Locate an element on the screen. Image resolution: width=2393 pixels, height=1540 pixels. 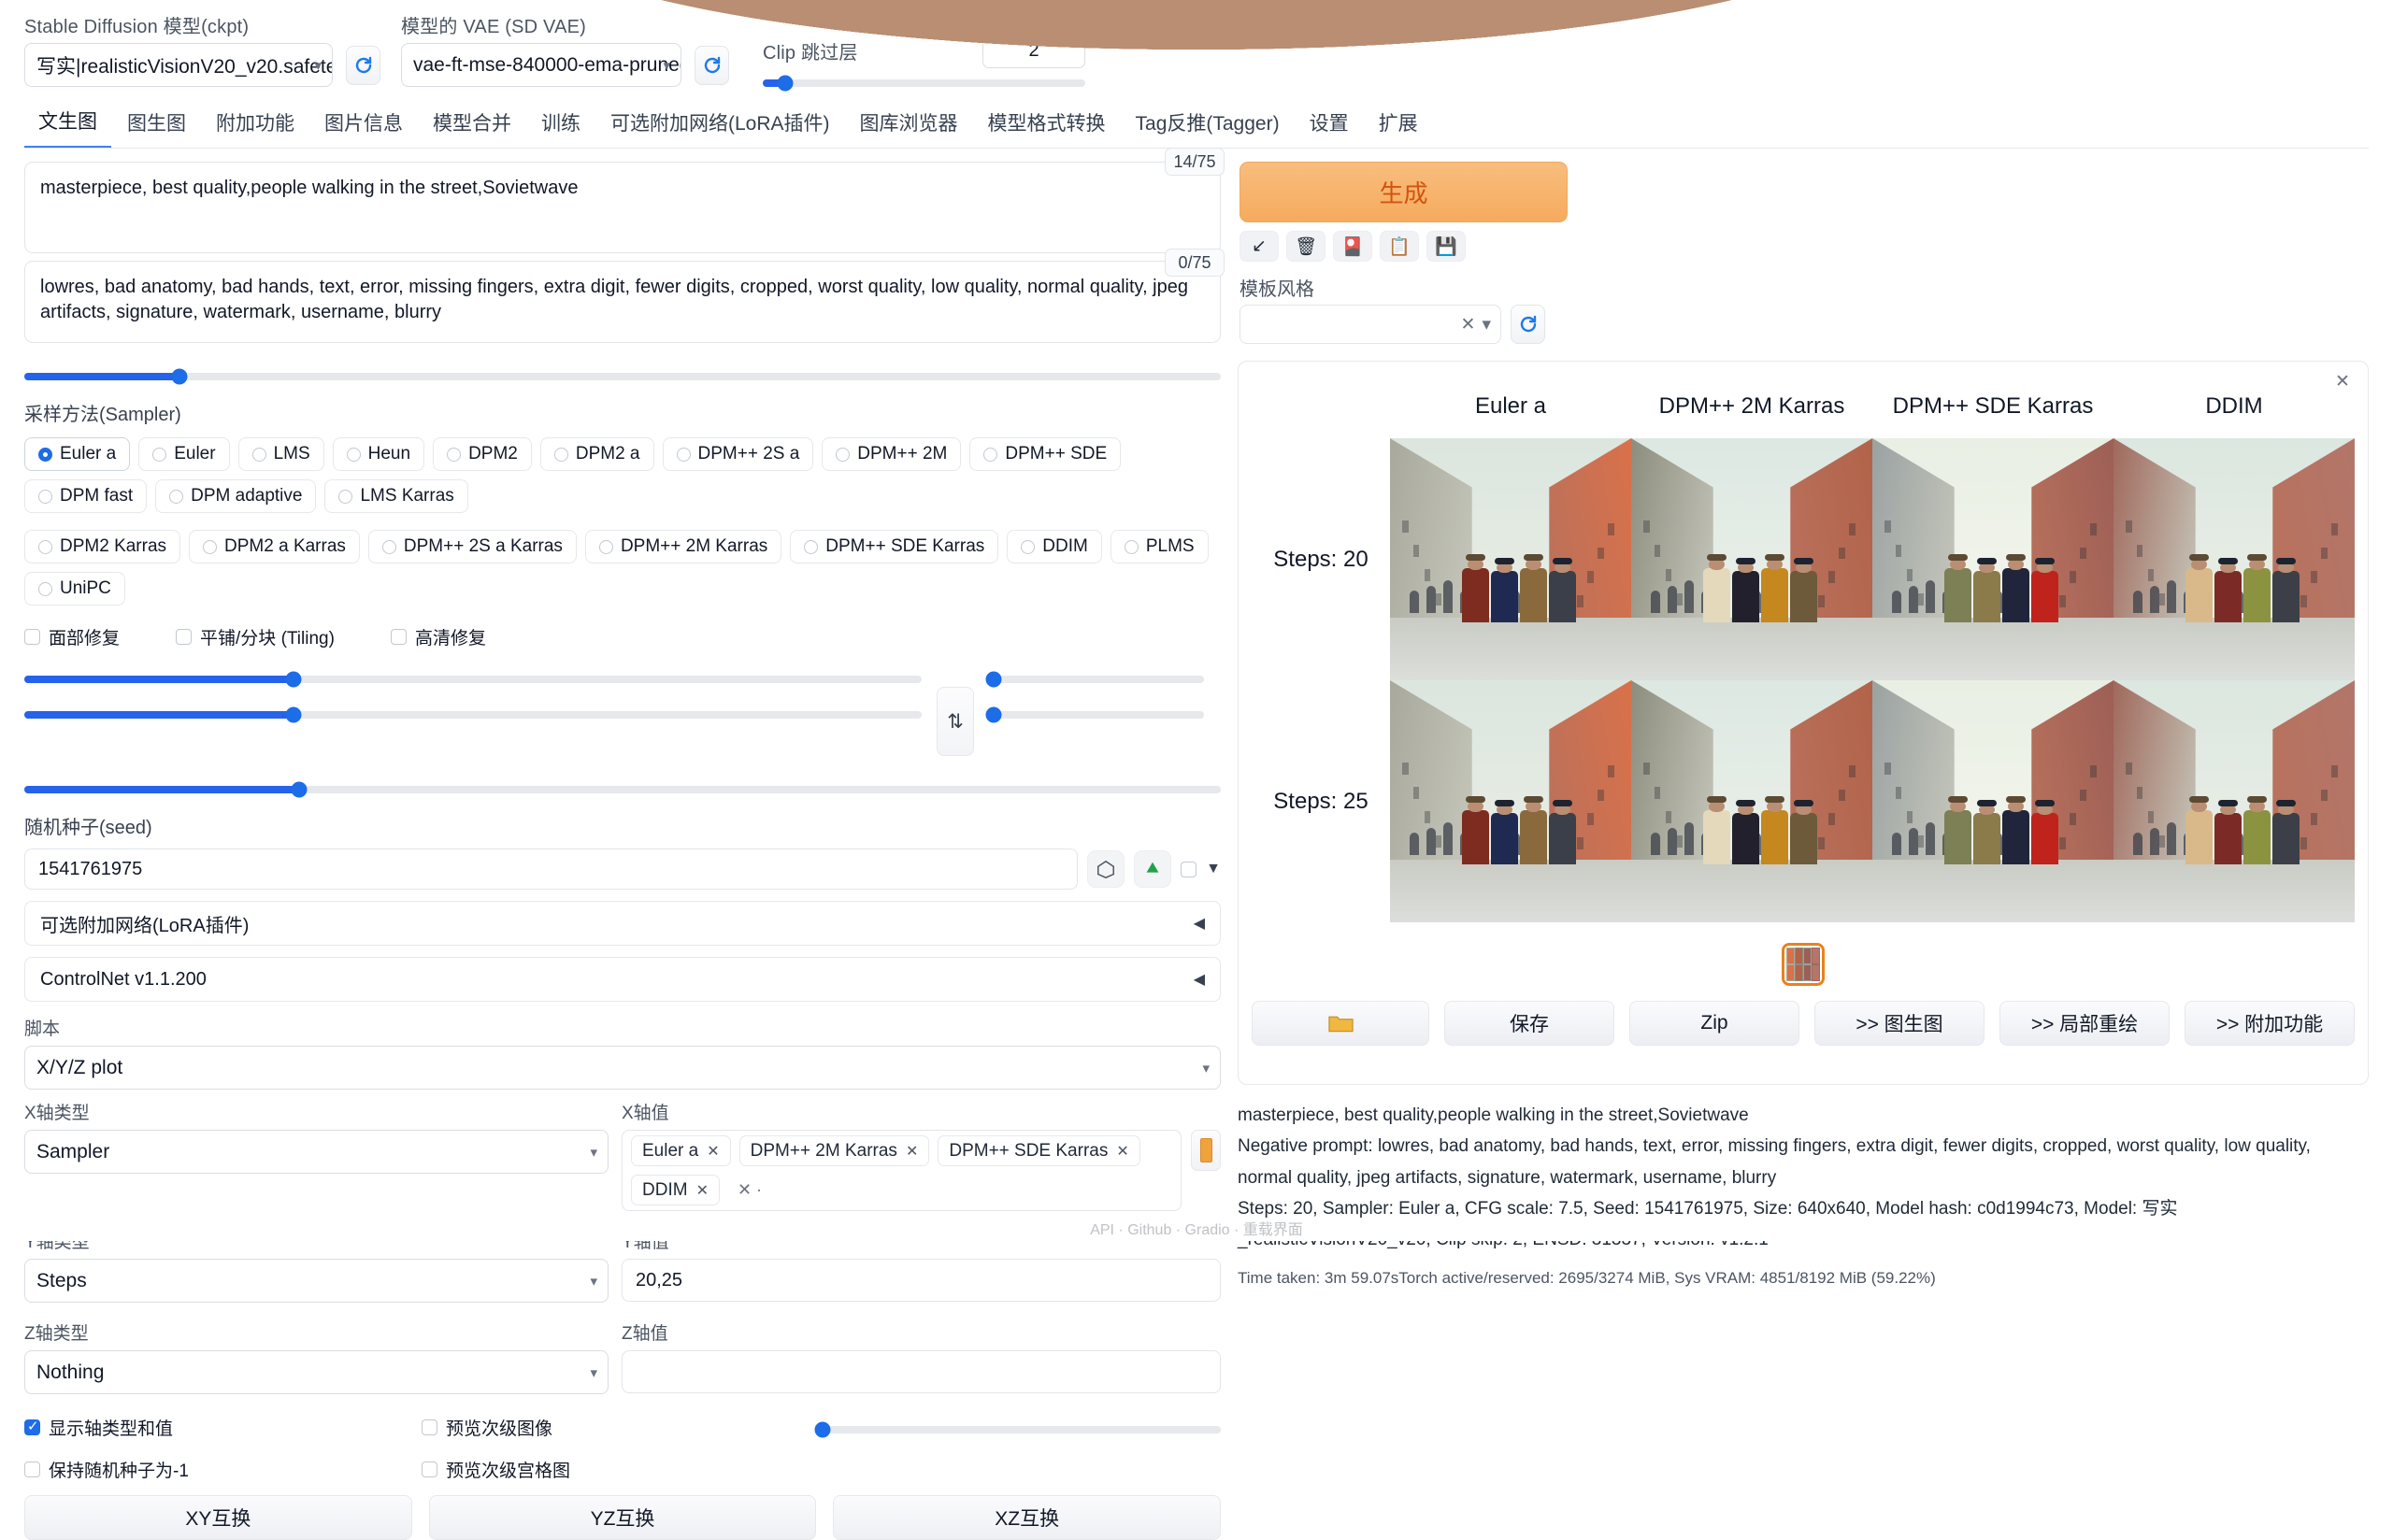
clip-skip-track is located at coordinates (924, 83).